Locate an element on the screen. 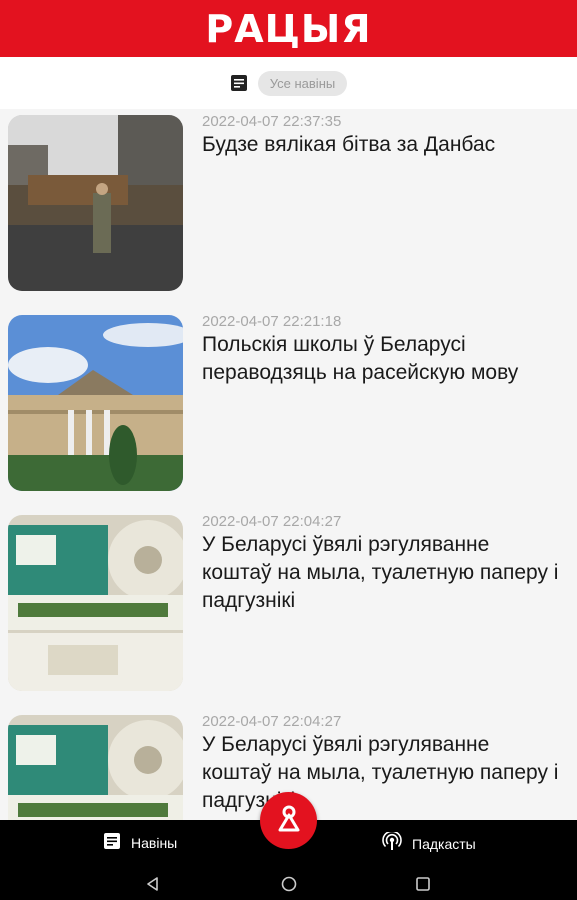 The width and height of the screenshot is (577, 900). tab-podcasts-label: Падкасты is located at coordinates (444, 843).